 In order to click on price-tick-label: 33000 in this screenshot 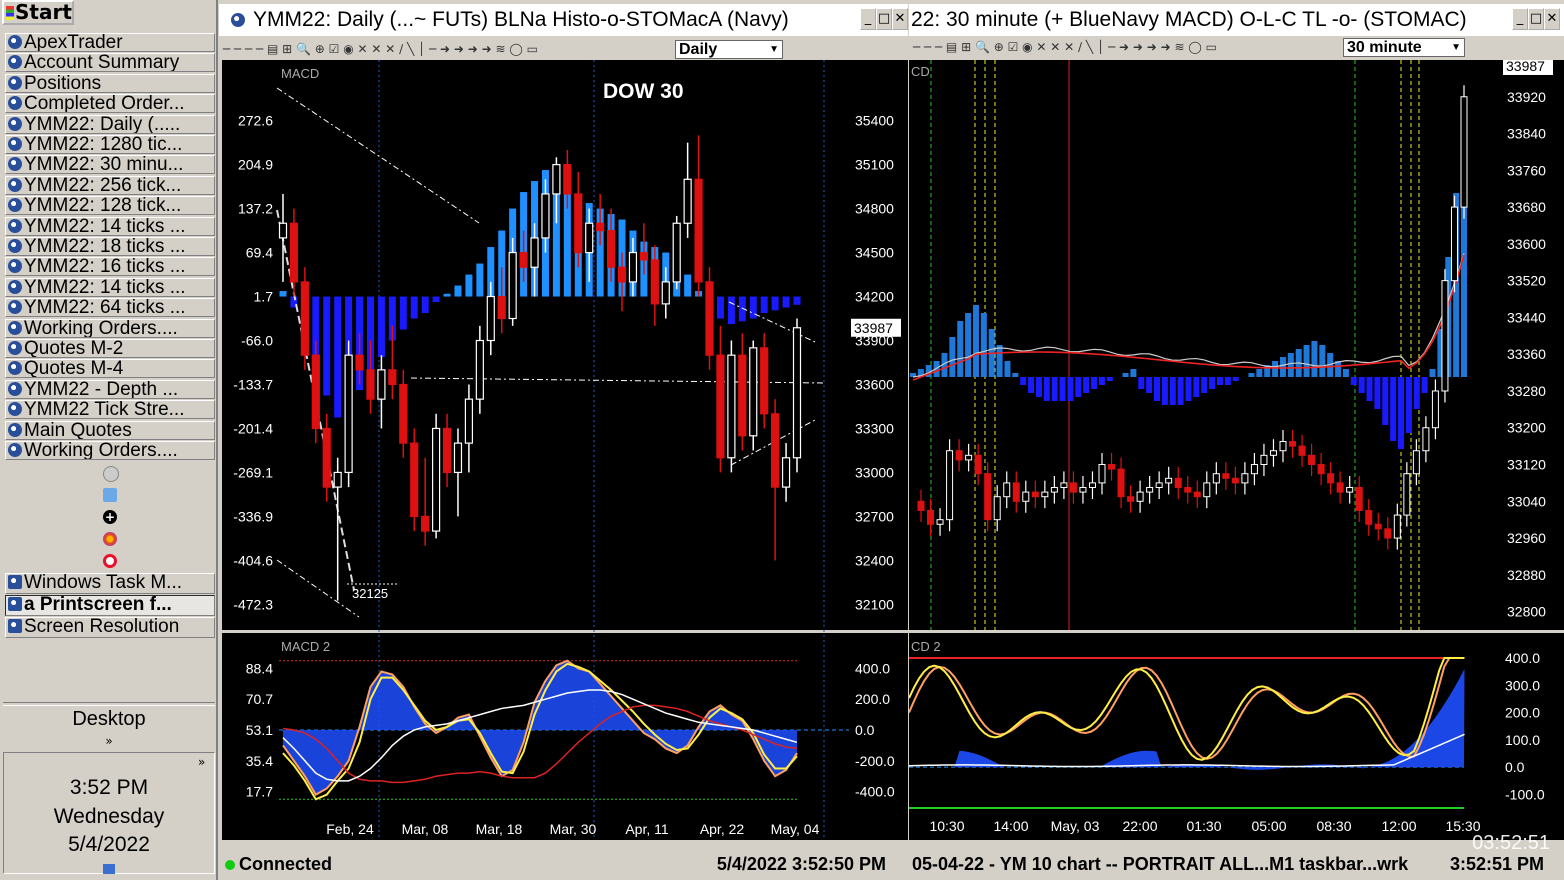, I will do `click(874, 472)`.